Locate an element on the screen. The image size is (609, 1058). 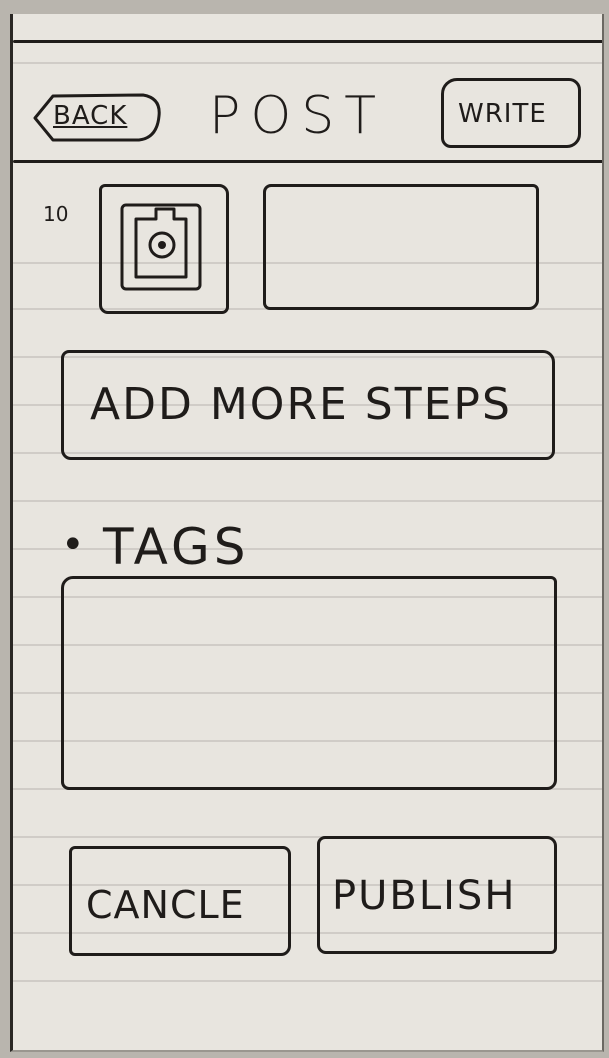
top-border-line is located at coordinates (307, 41).